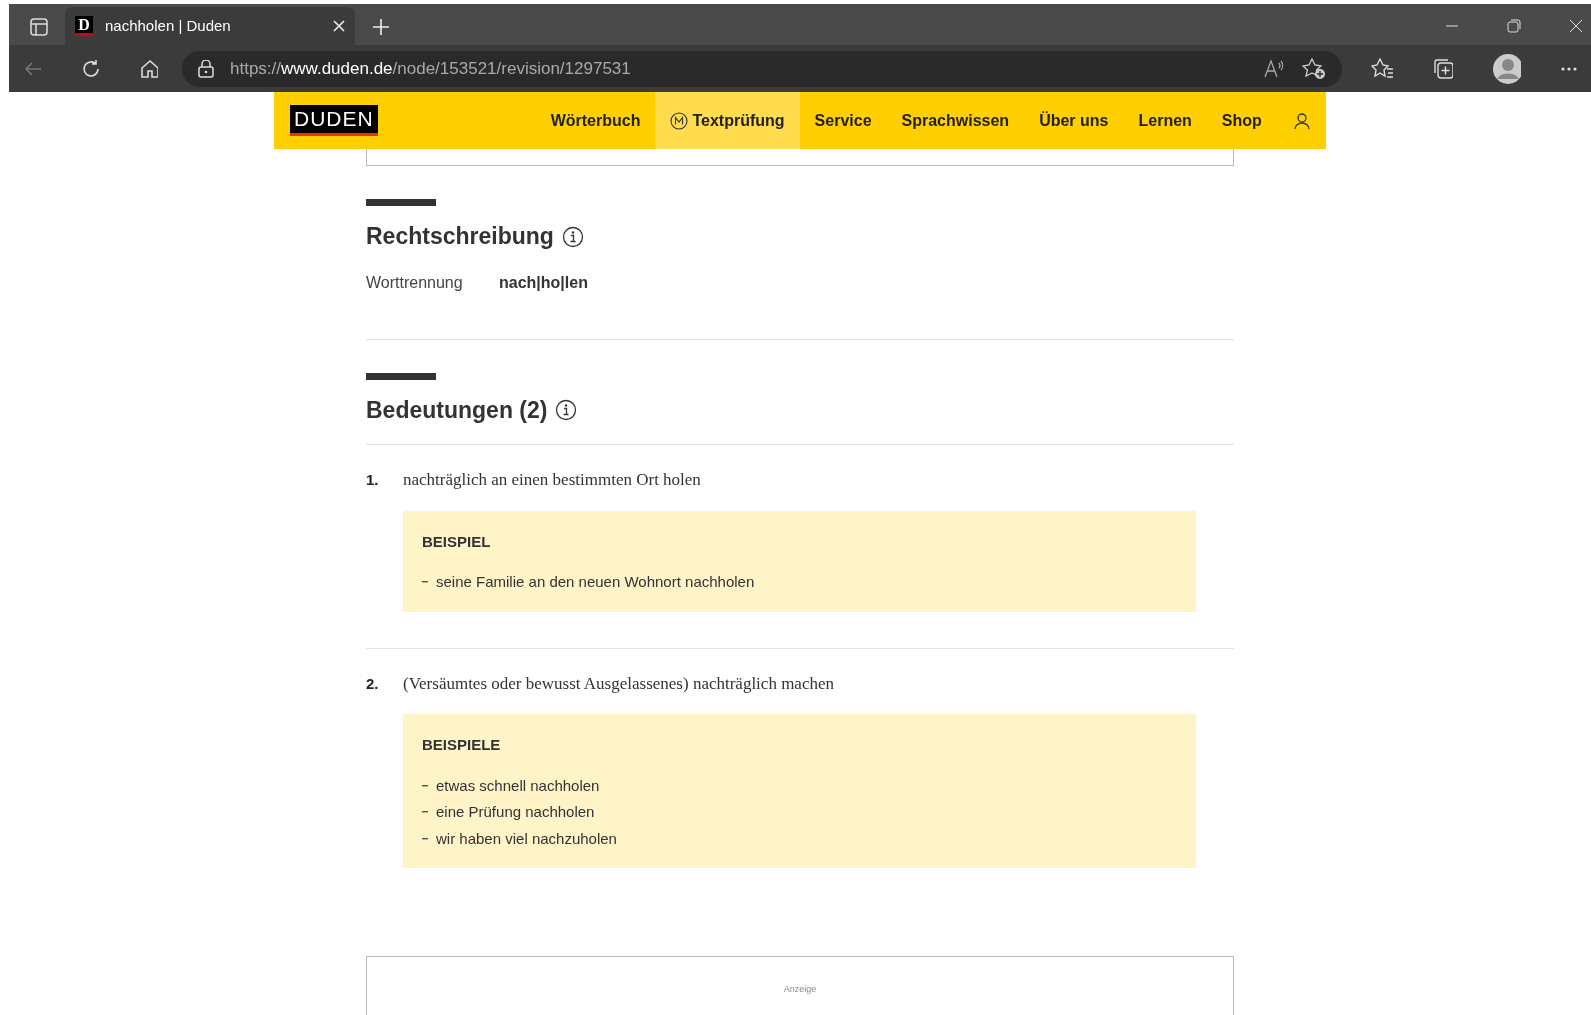 The width and height of the screenshot is (1591, 1015). Describe the element at coordinates (1241, 120) in the screenshot. I see `nav-link: Shop` at that location.